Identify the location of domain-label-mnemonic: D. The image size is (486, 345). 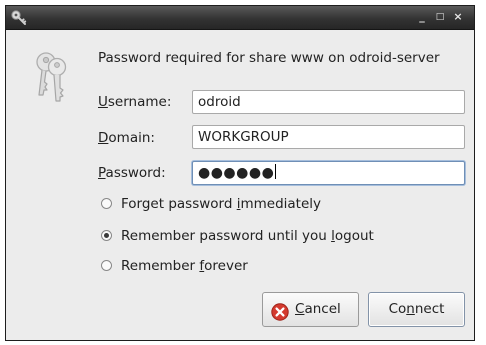
(103, 138).